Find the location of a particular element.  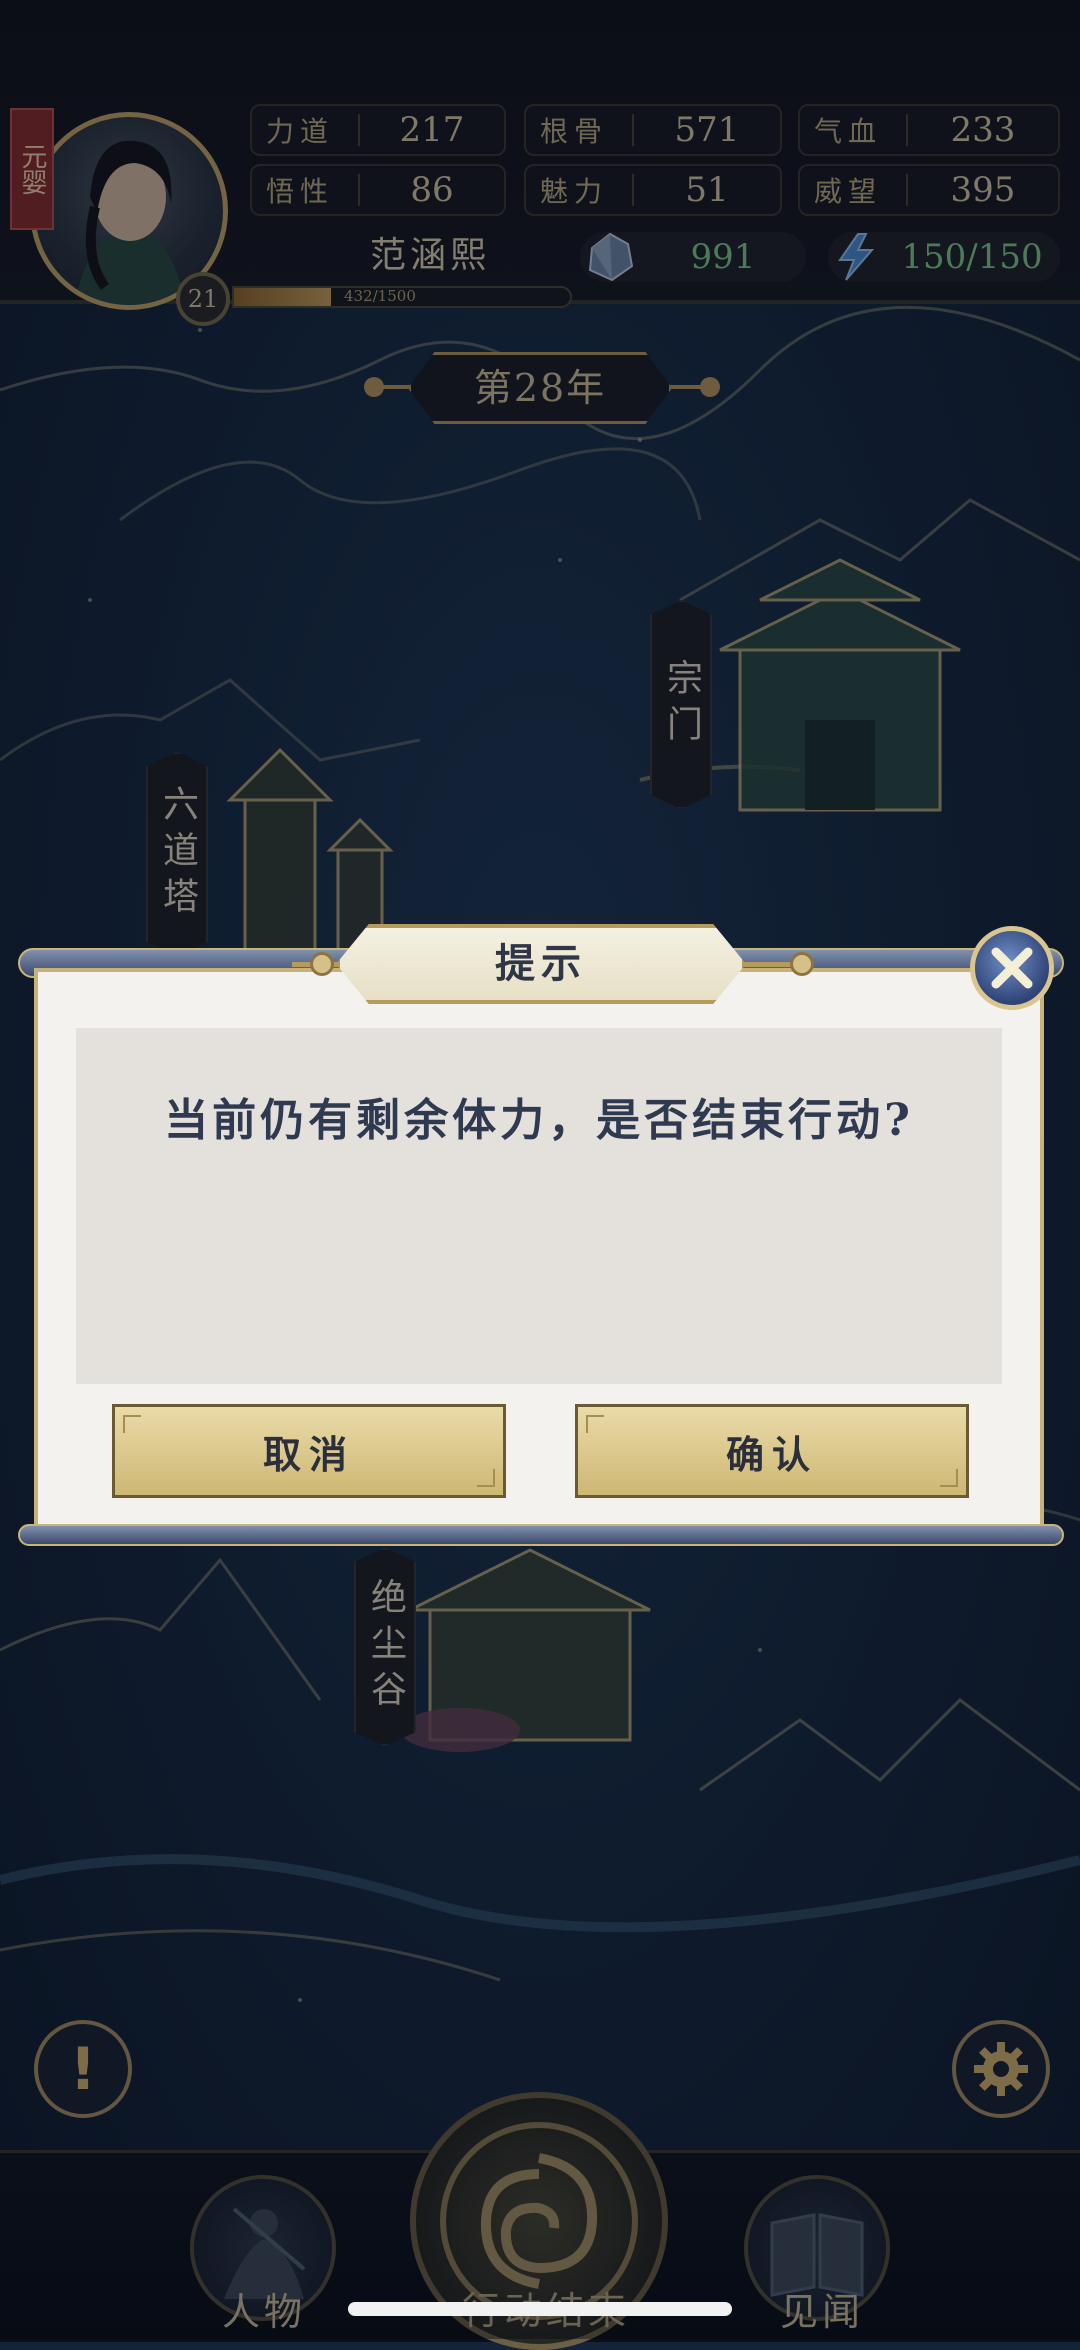

close-icon is located at coordinates (1012, 968).